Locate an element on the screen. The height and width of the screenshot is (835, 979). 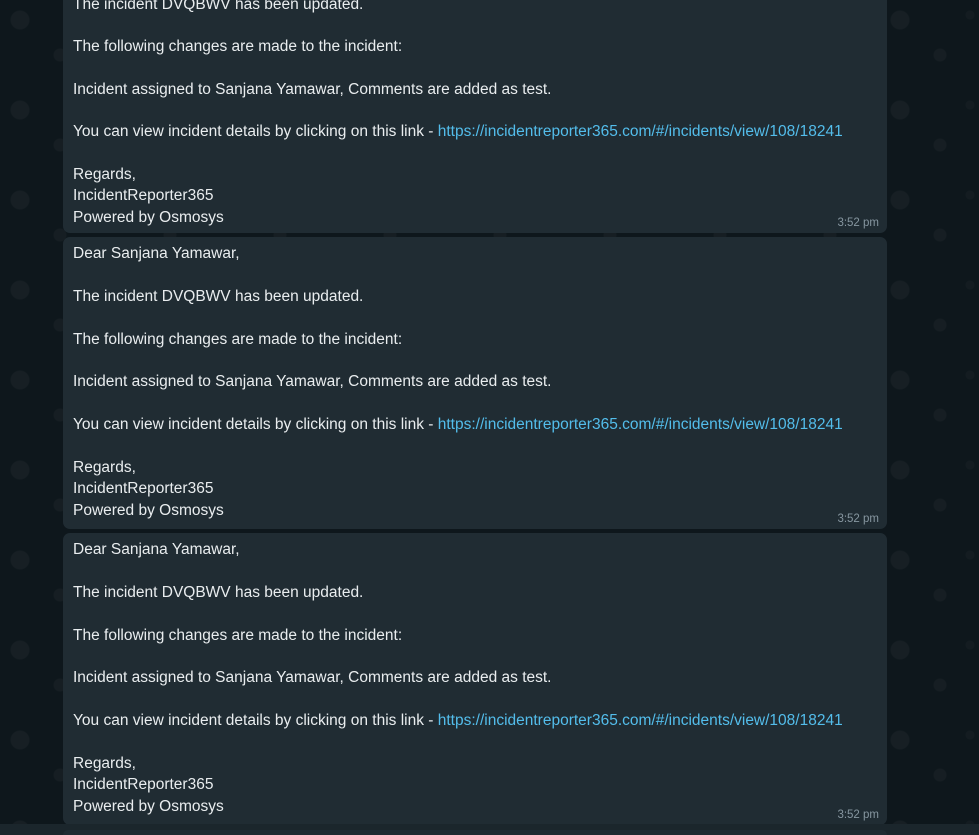
next-message-edge is located at coordinates (475, 832).